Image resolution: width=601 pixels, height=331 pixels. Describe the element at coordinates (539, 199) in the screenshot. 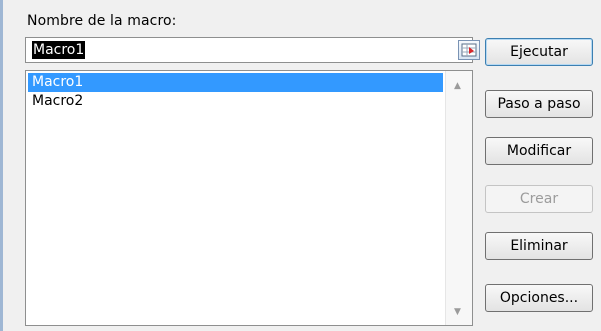

I see `create-button: Crear` at that location.